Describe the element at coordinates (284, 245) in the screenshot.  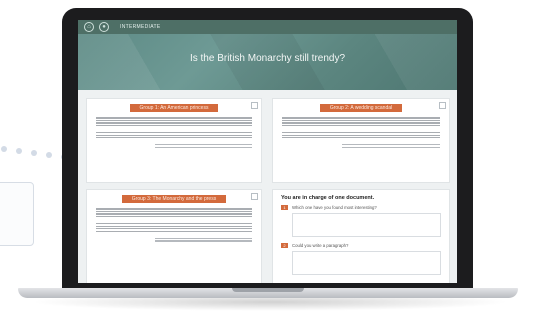
I see `question-number: 2` at that location.